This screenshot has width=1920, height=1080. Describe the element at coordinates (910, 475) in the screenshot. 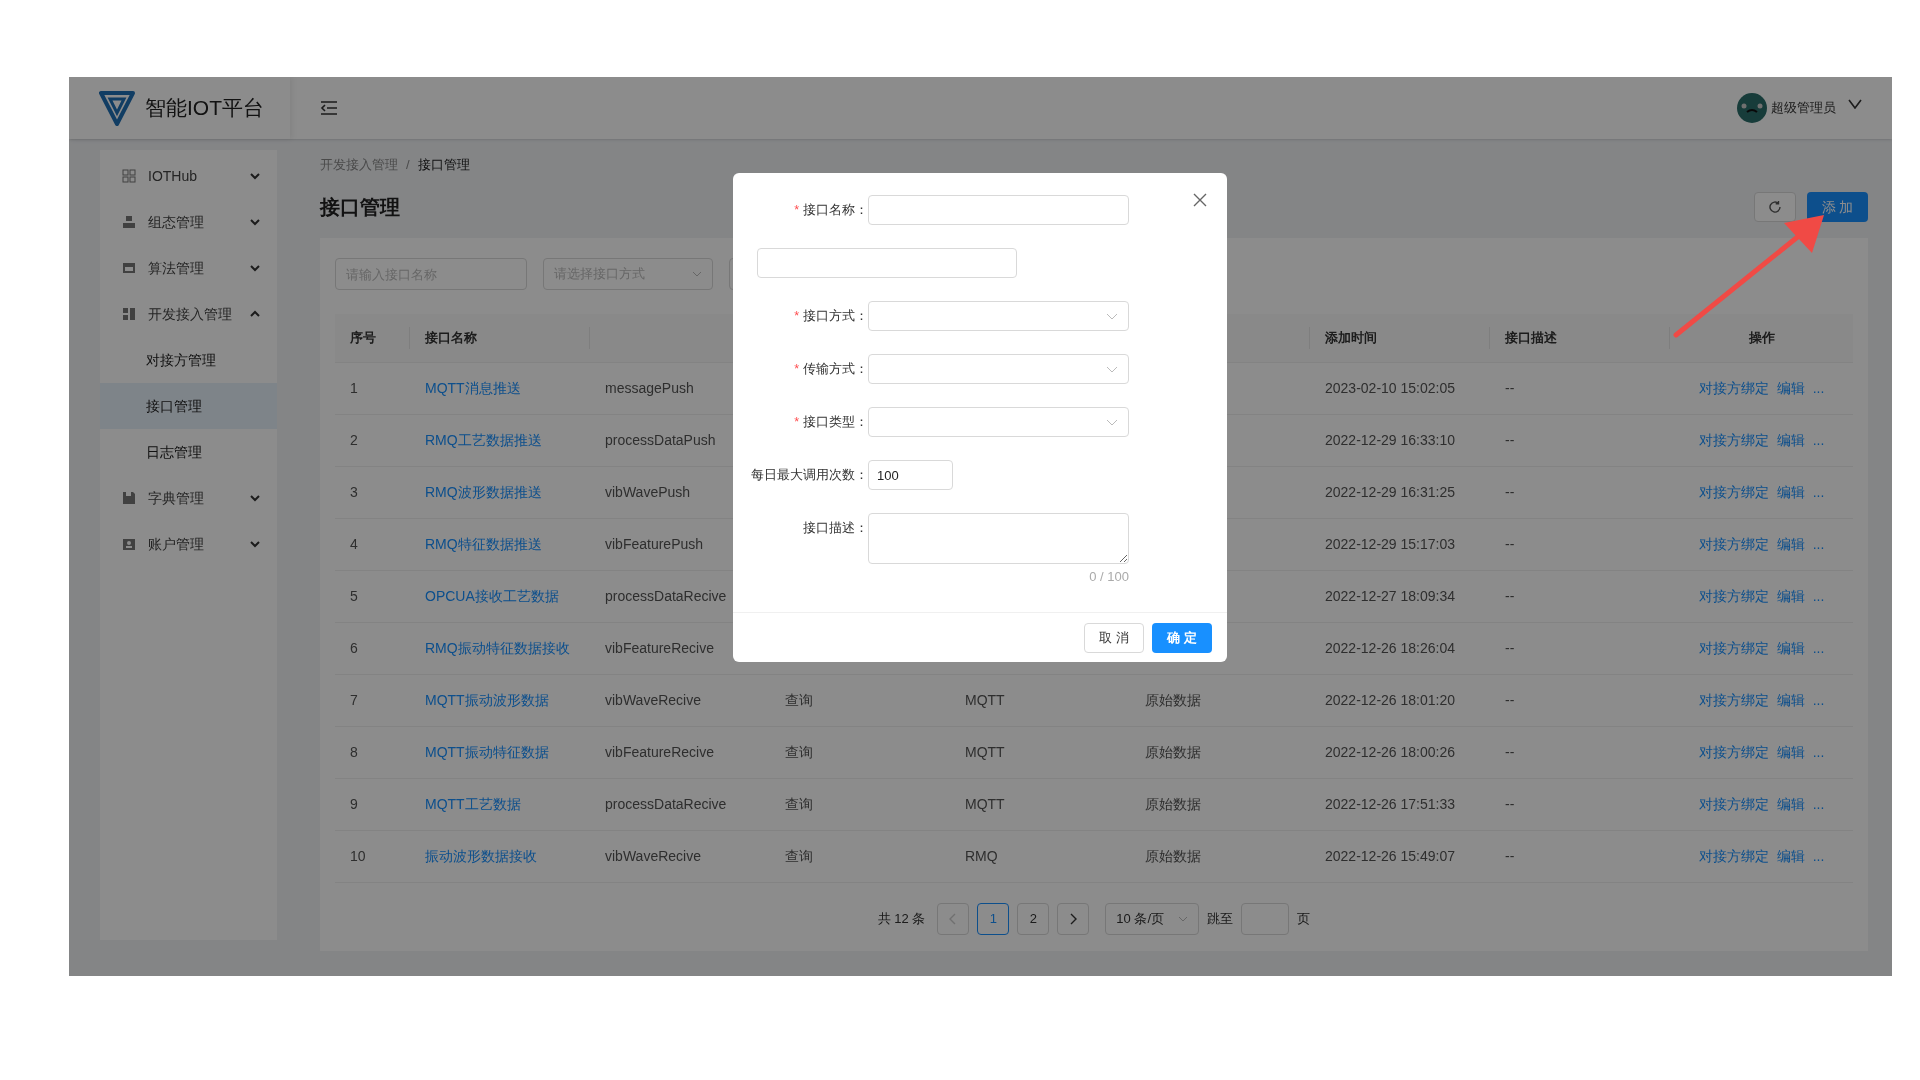

I see `number-field: 100` at that location.